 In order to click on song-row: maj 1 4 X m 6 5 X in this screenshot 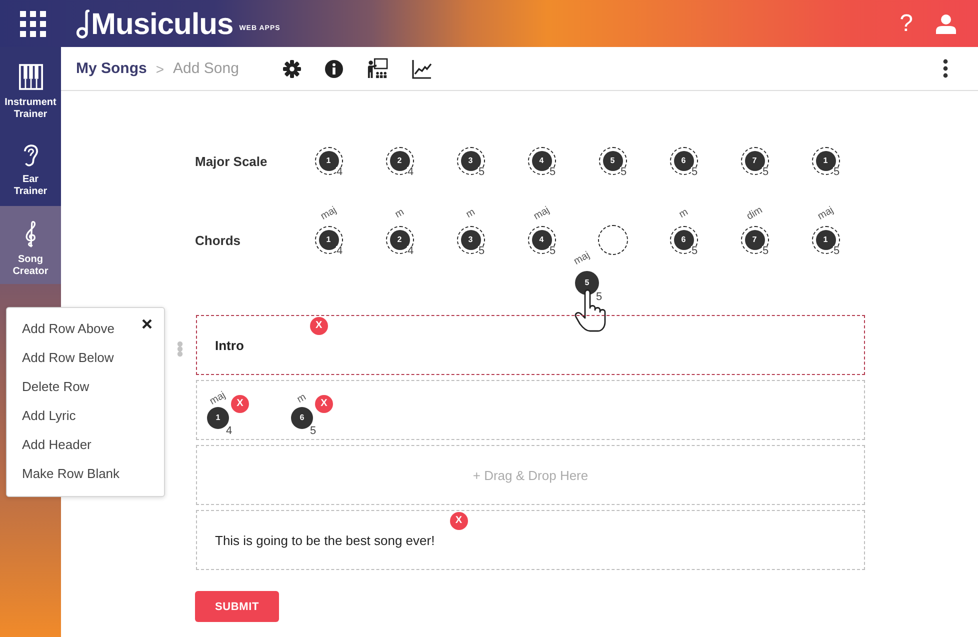, I will do `click(530, 410)`.